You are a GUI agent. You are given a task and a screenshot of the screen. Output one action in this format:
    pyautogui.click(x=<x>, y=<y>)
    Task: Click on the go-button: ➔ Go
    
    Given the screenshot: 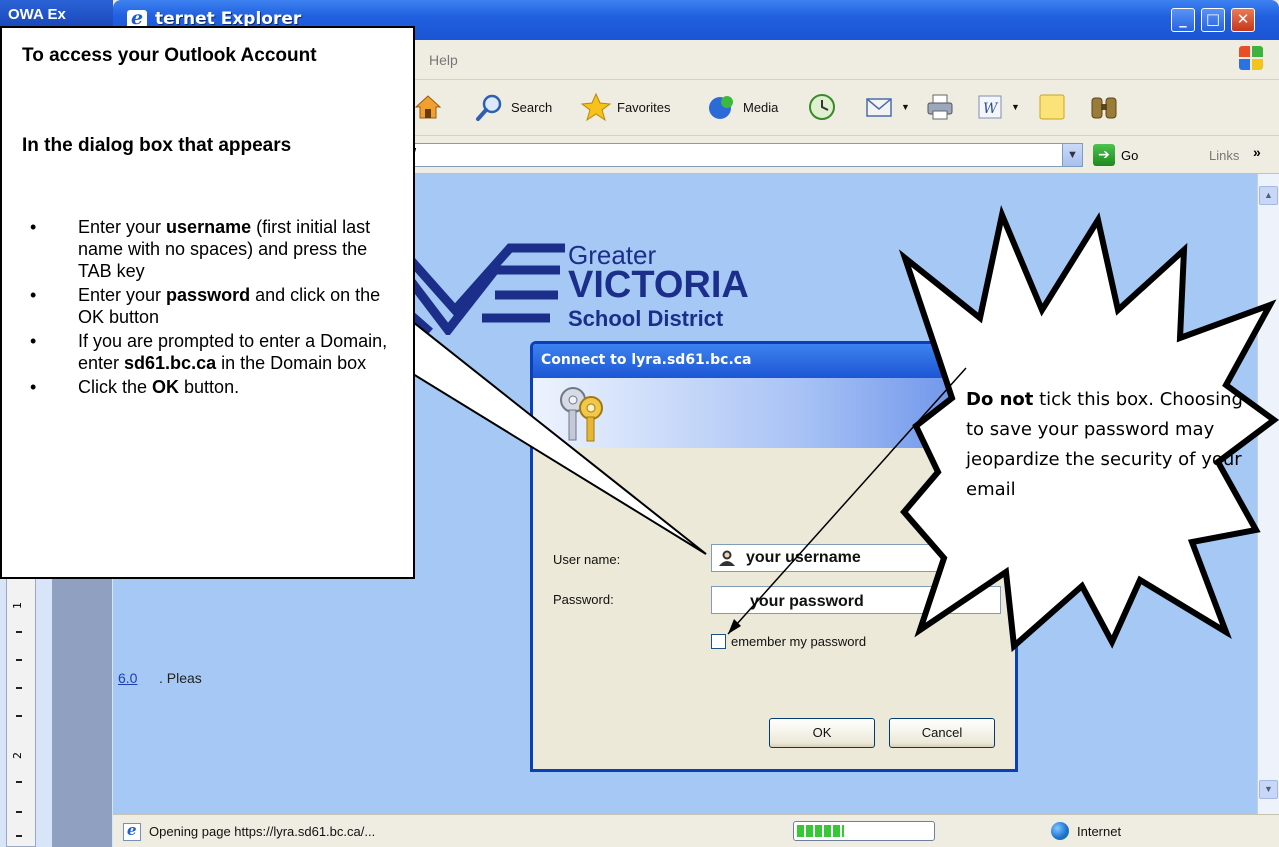 What is the action you would take?
    pyautogui.click(x=1115, y=155)
    